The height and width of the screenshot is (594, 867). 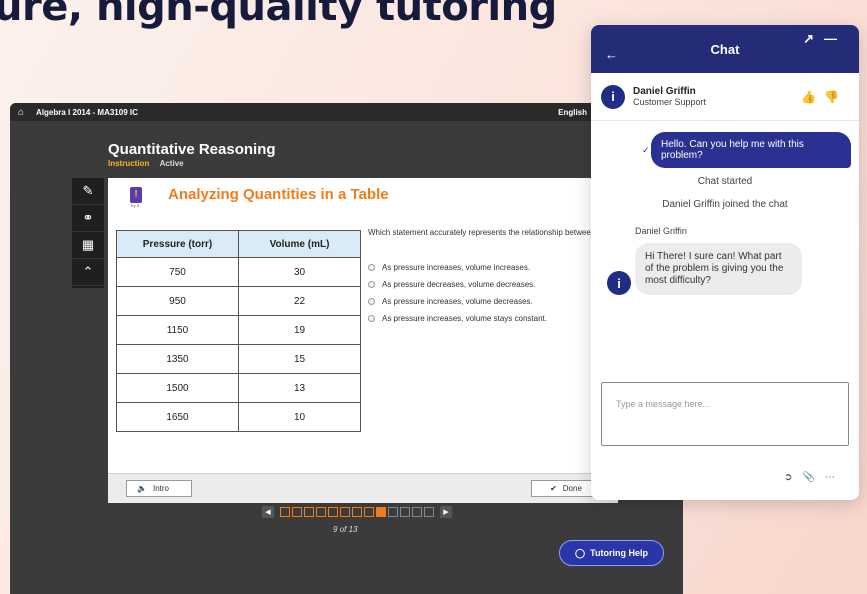 I want to click on check-icon: ✔, so click(x=553, y=488).